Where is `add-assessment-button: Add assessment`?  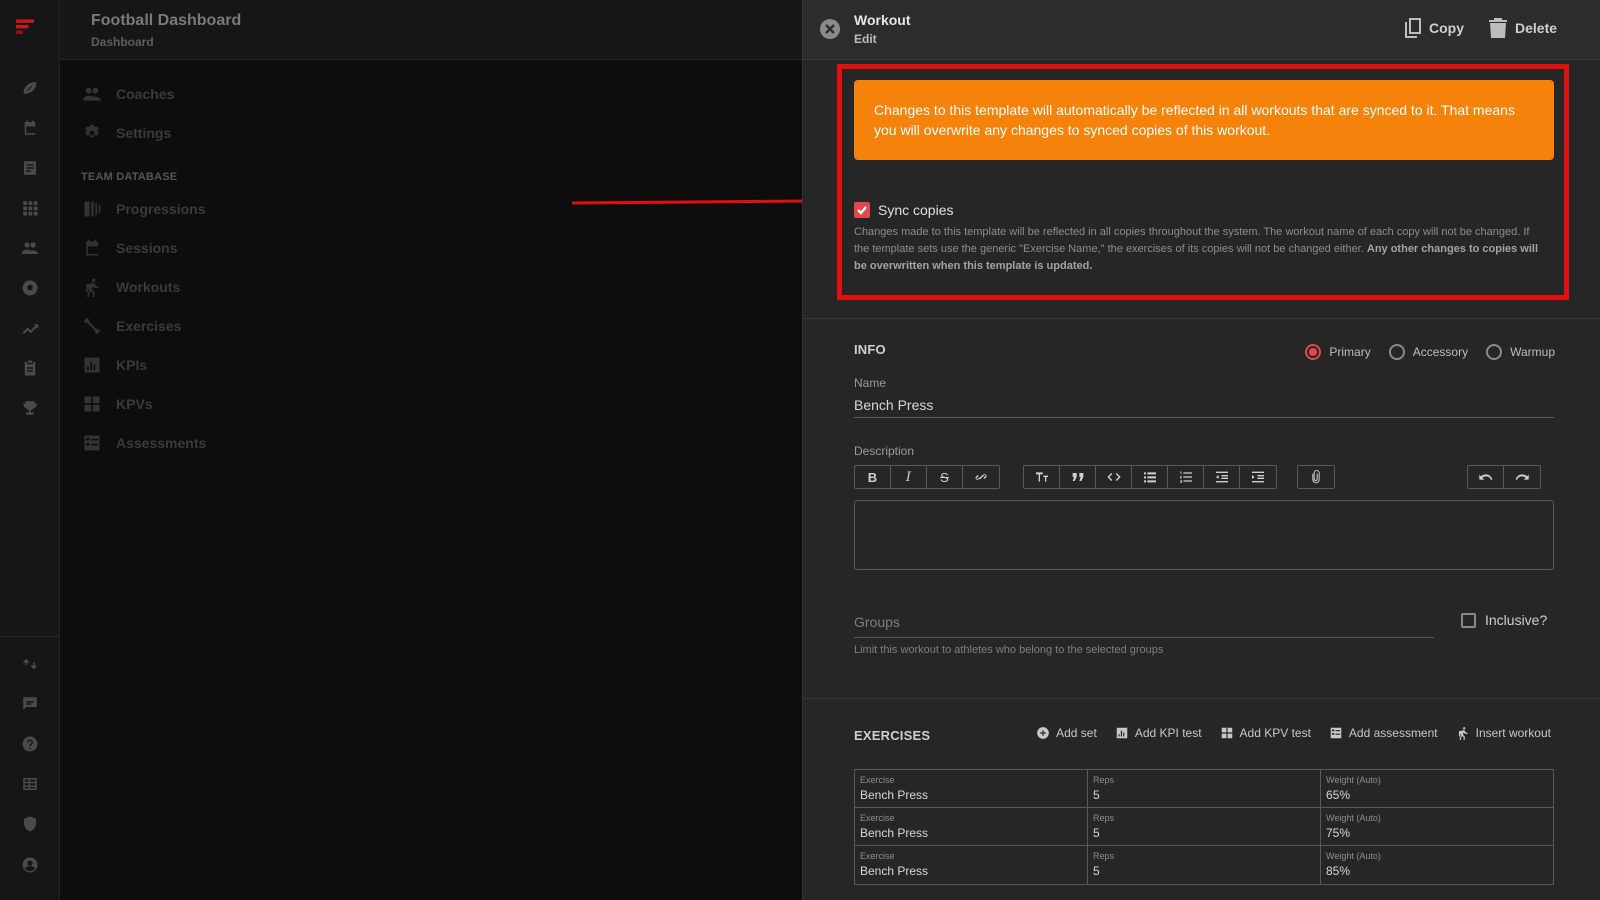
add-assessment-button: Add assessment is located at coordinates (1383, 733).